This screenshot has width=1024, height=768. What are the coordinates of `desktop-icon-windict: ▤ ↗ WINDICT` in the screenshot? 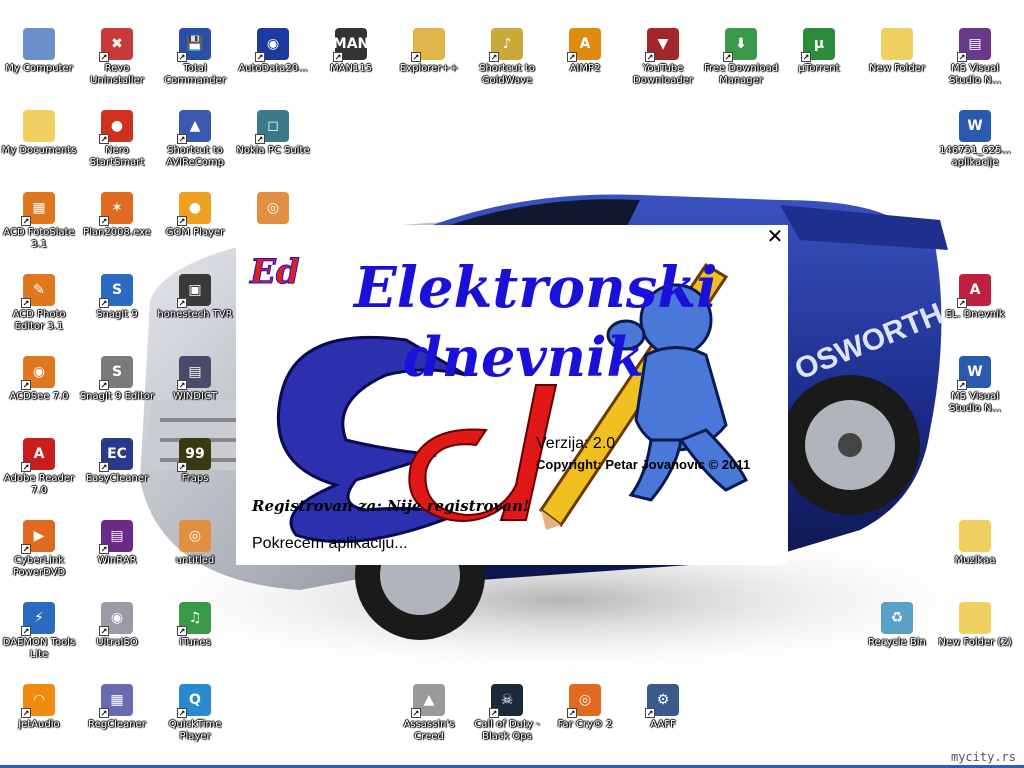 It's located at (195, 379).